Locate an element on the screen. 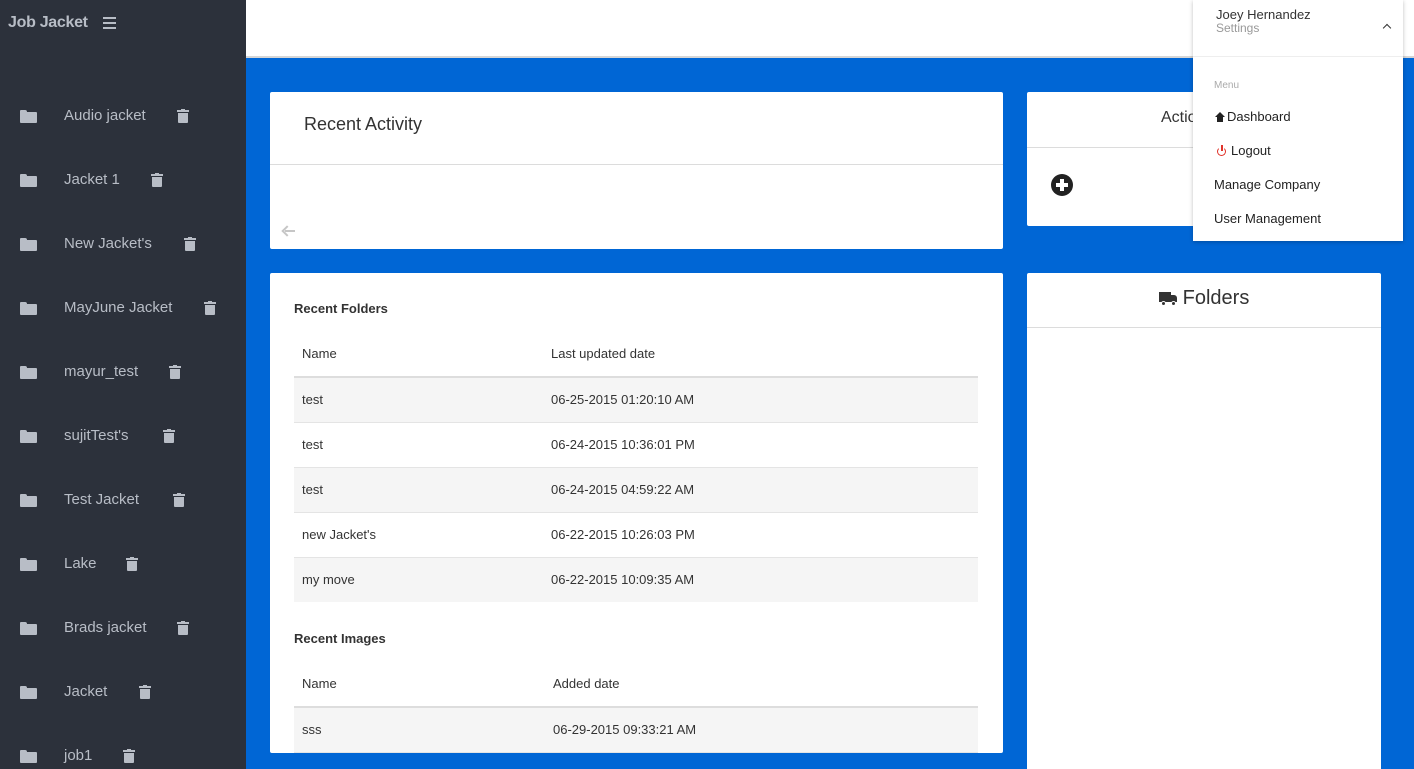 The image size is (1414, 769). sidebar-item-label: MayJune Jacket is located at coordinates (118, 307).